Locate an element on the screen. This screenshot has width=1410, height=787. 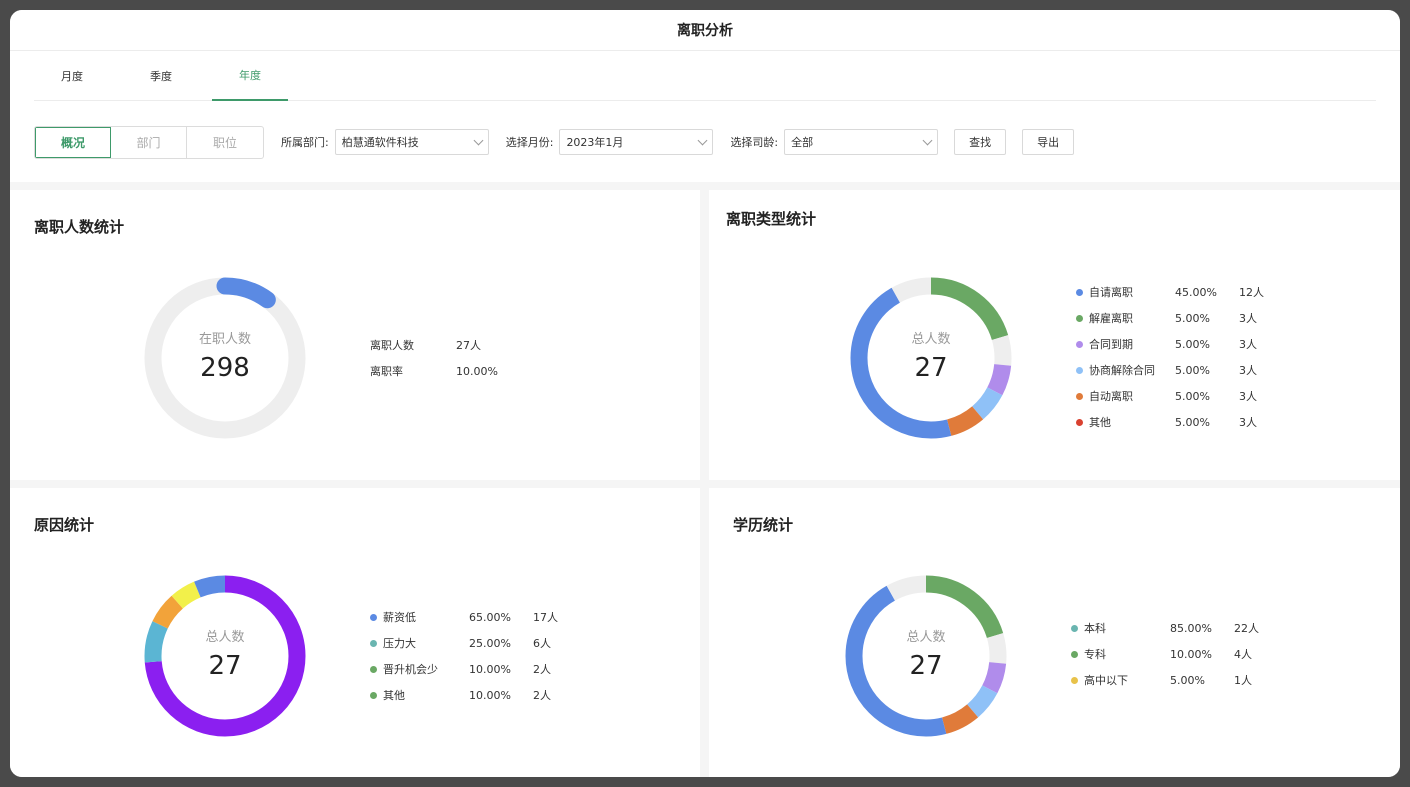
dept-label: 所属部门: is located at coordinates (305, 142).